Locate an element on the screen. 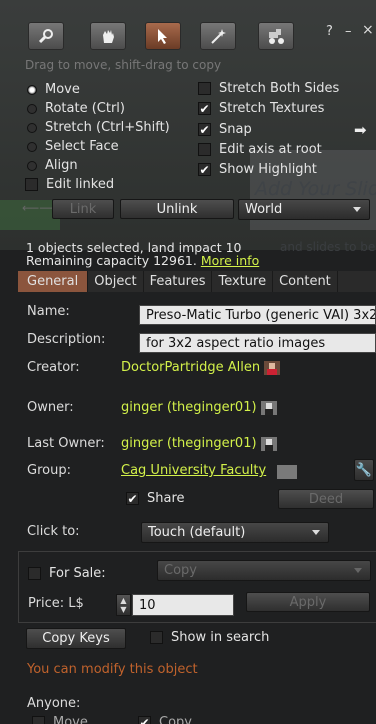 The image size is (376, 724). mode-label: Select Face is located at coordinates (82, 146).